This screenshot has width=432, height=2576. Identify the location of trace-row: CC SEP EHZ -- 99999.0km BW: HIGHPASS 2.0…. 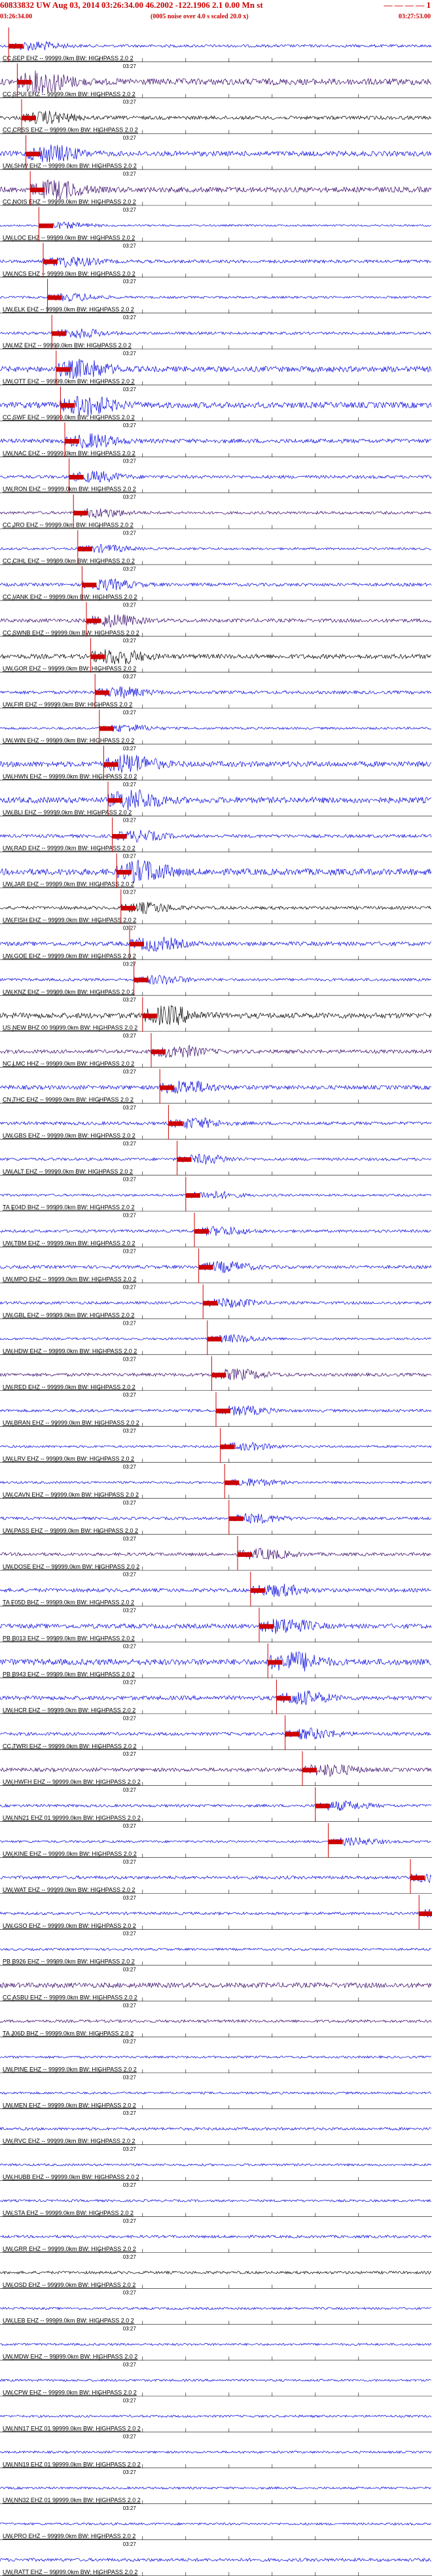
(216, 48).